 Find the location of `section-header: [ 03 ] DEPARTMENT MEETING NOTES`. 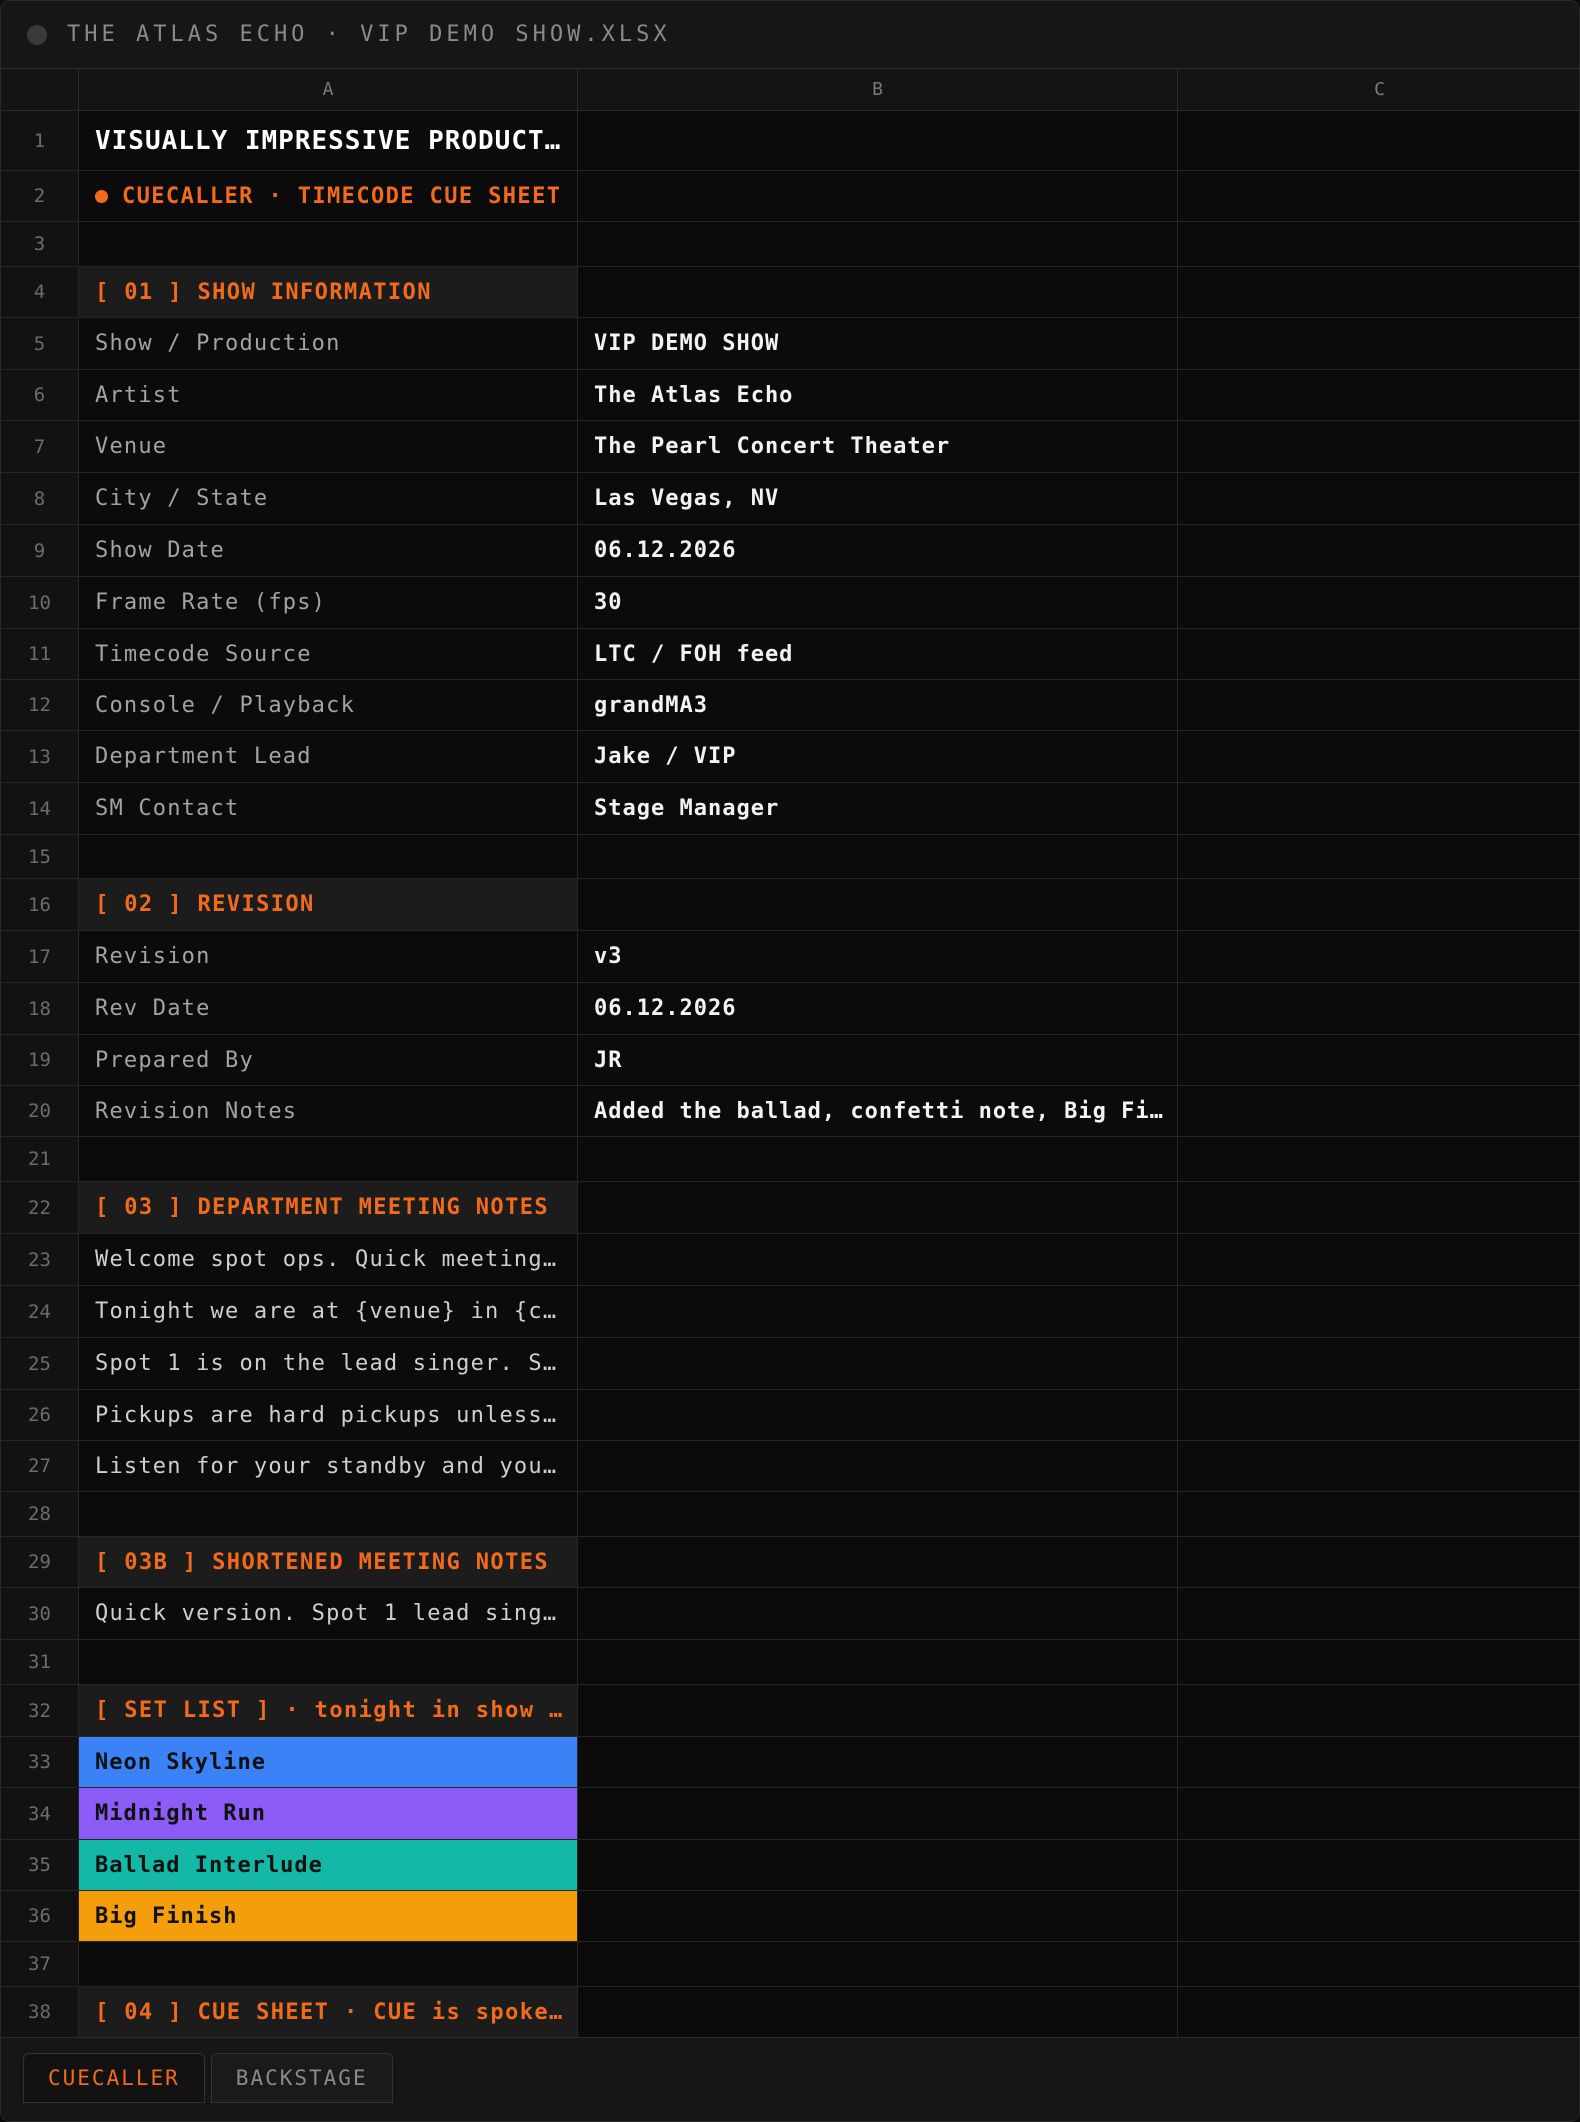

section-header: [ 03 ] DEPARTMENT MEETING NOTES is located at coordinates (328, 1207).